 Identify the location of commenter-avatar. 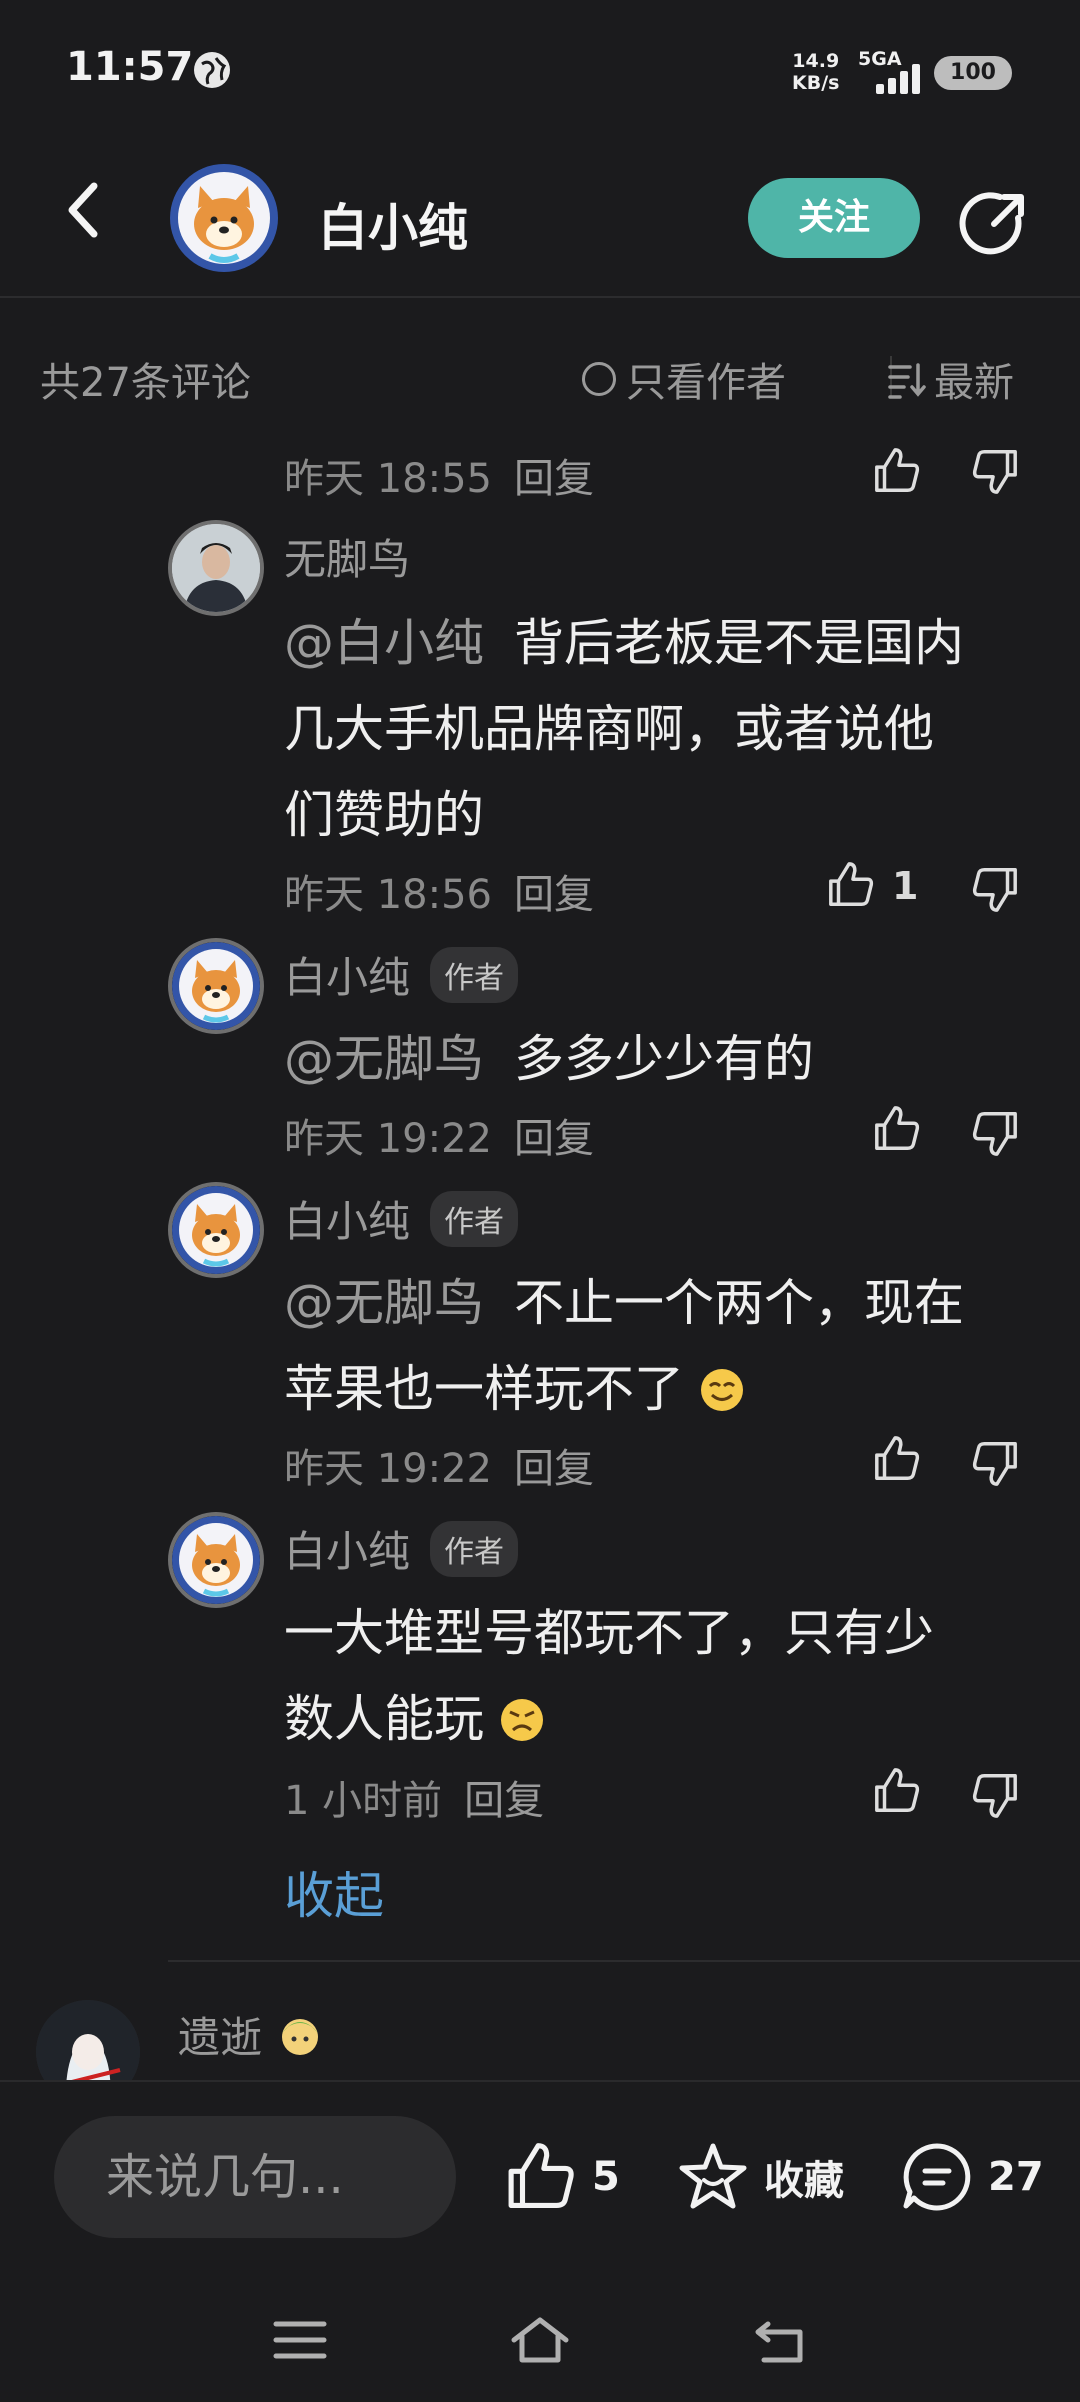
(216, 568).